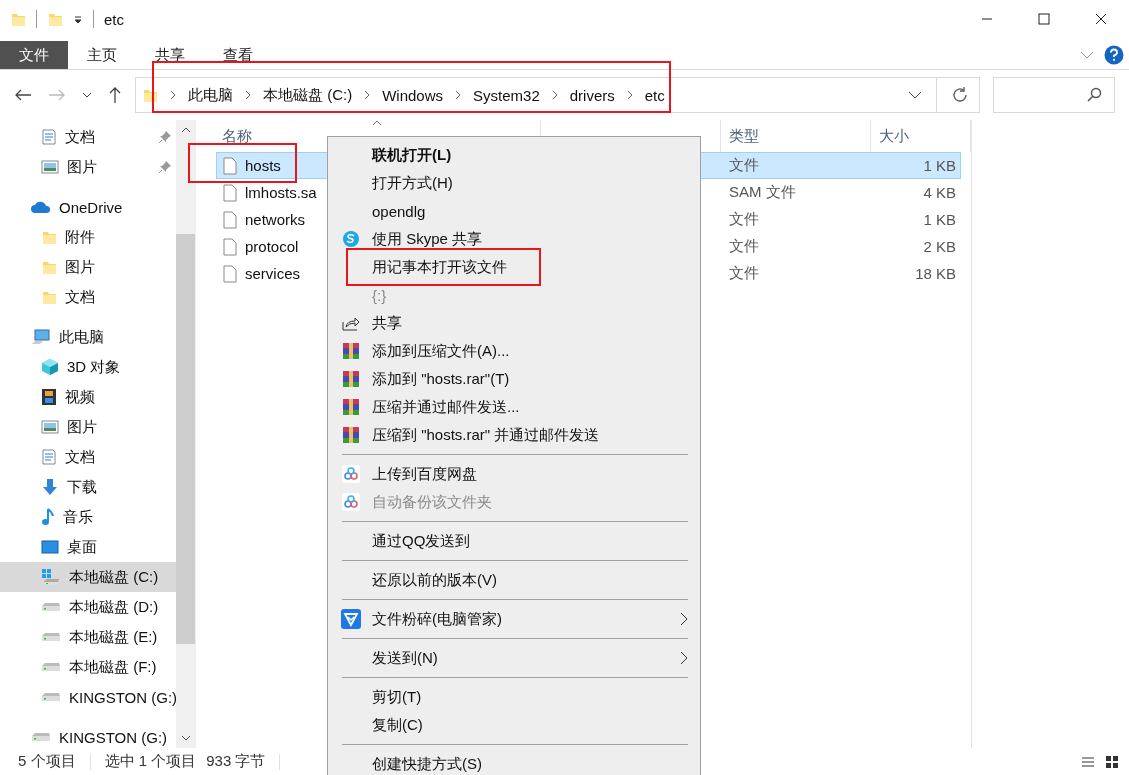 This screenshot has width=1129, height=775. Describe the element at coordinates (281, 192) in the screenshot. I see `file-name: lmhosts.sa` at that location.